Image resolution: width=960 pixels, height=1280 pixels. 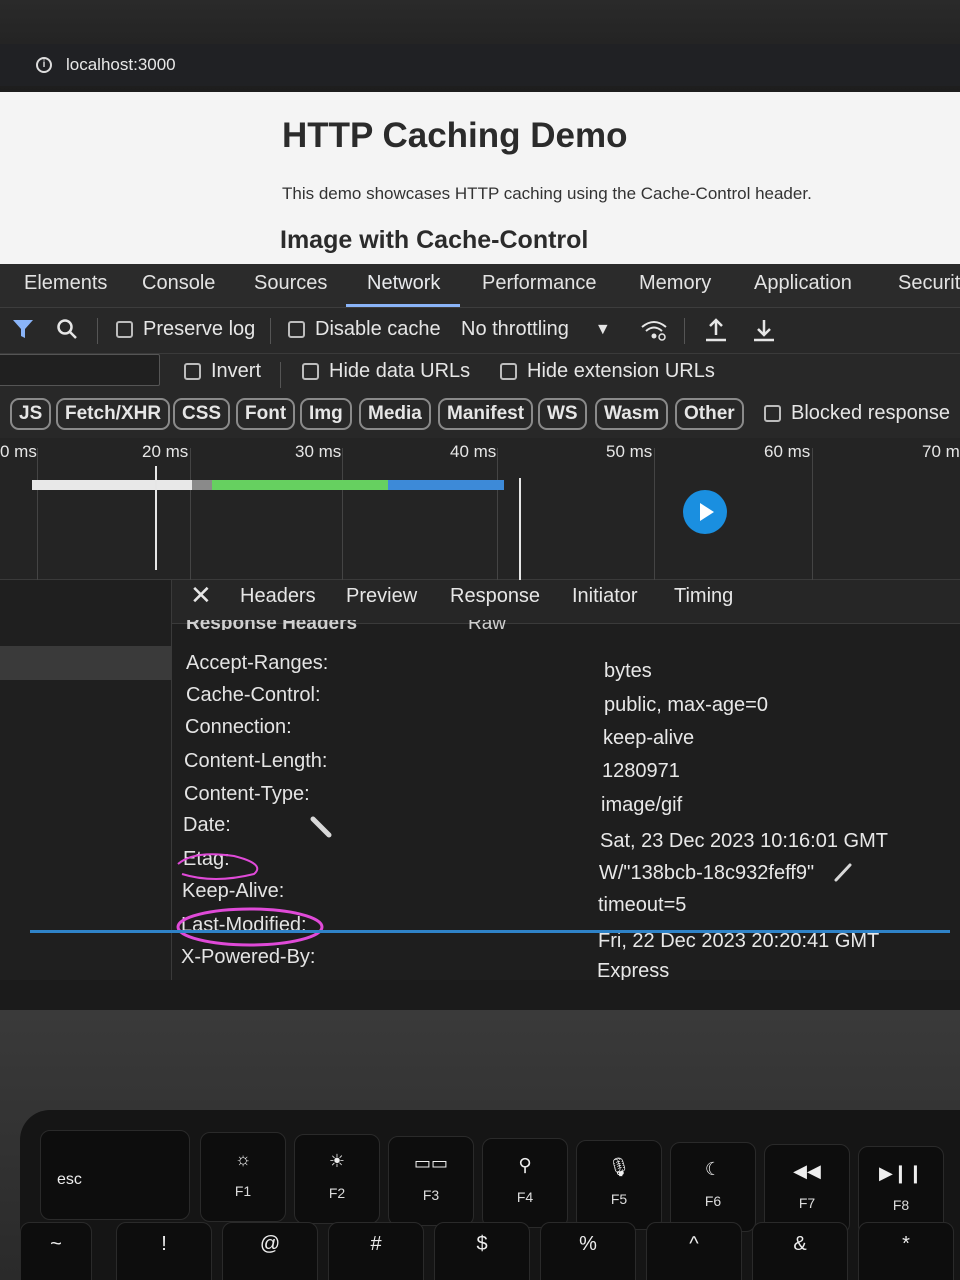 What do you see at coordinates (44, 65) in the screenshot?
I see `info-icon: i` at bounding box center [44, 65].